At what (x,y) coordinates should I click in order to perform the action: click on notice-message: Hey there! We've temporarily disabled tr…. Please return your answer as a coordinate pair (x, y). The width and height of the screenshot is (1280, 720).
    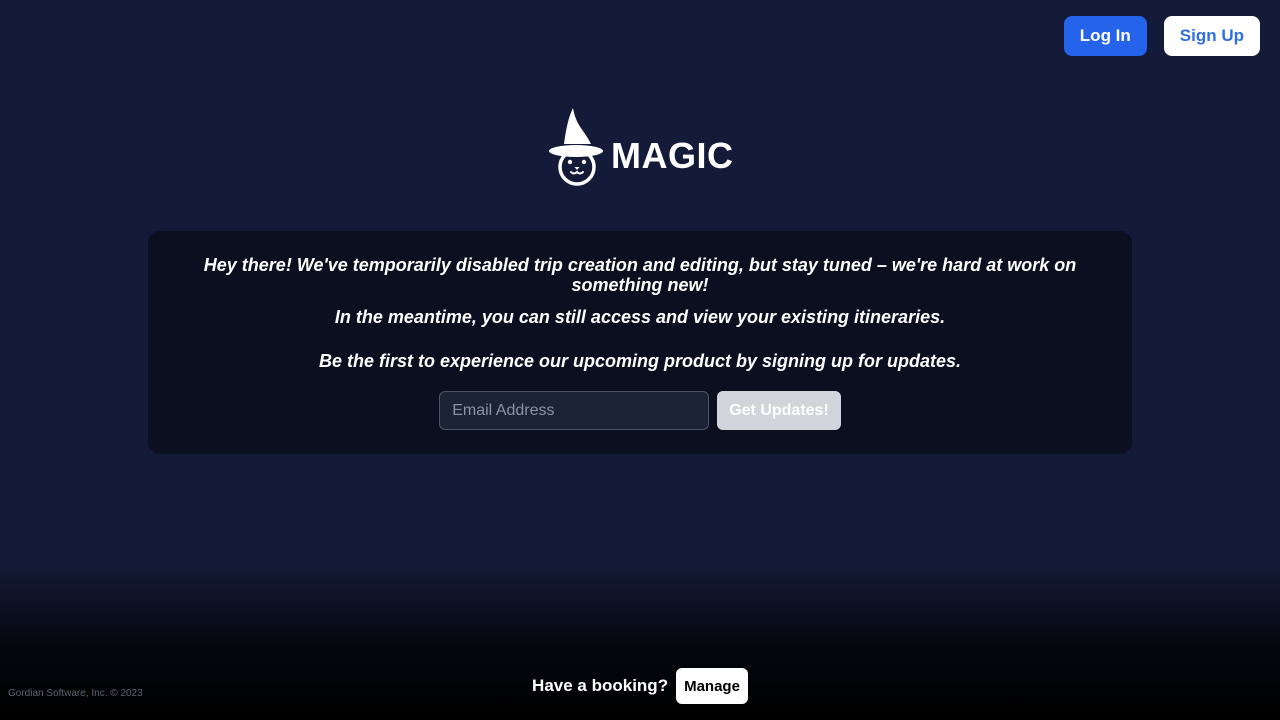
    Looking at the image, I should click on (640, 275).